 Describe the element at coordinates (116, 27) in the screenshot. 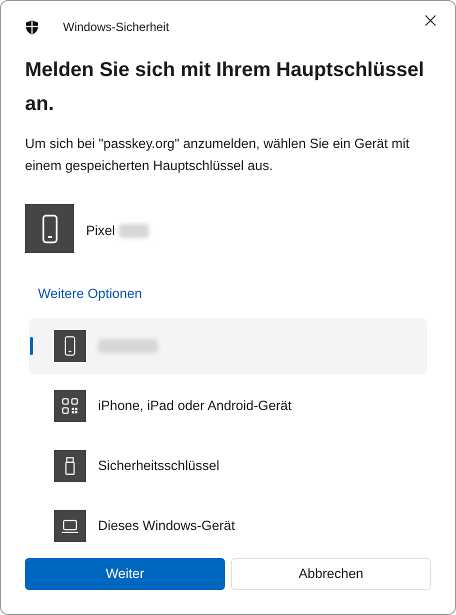

I see `window-title: Windows-Sicherheit` at that location.